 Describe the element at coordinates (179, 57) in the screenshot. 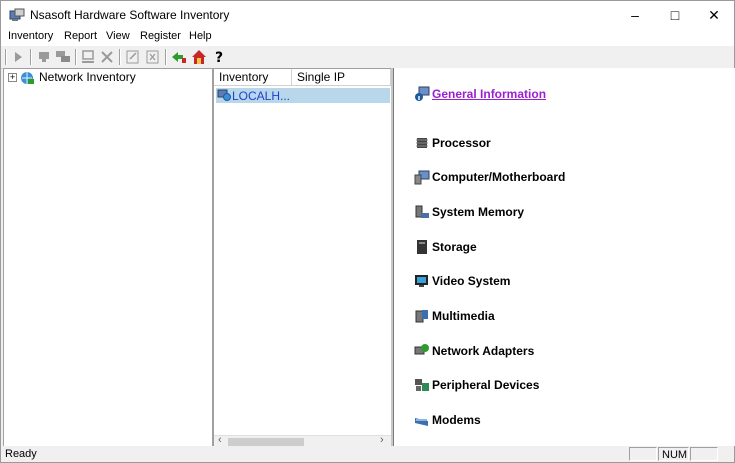

I see `import-icon` at that location.